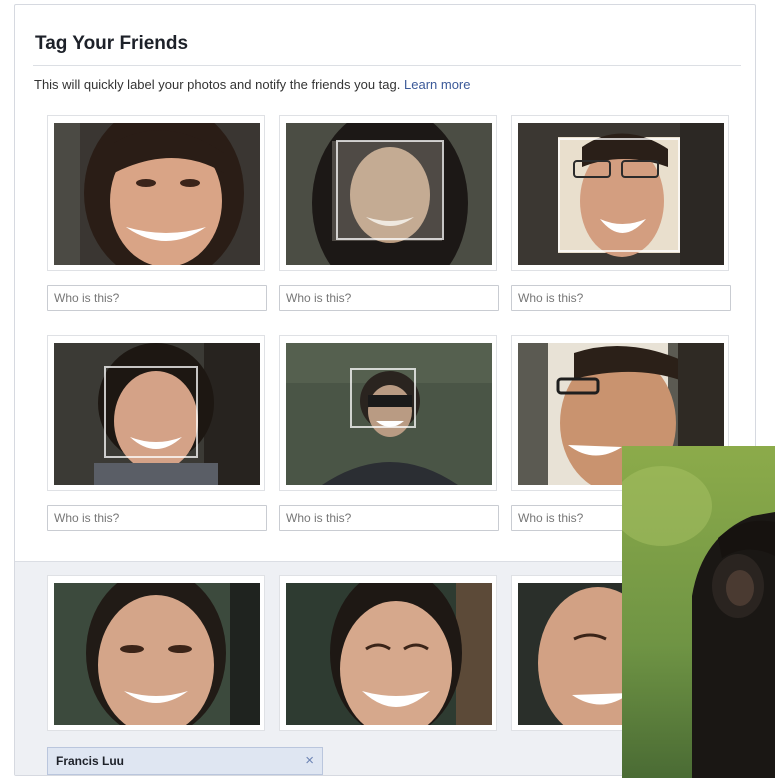 The width and height of the screenshot is (775, 778). What do you see at coordinates (387, 65) in the screenshot?
I see `title-divider` at bounding box center [387, 65].